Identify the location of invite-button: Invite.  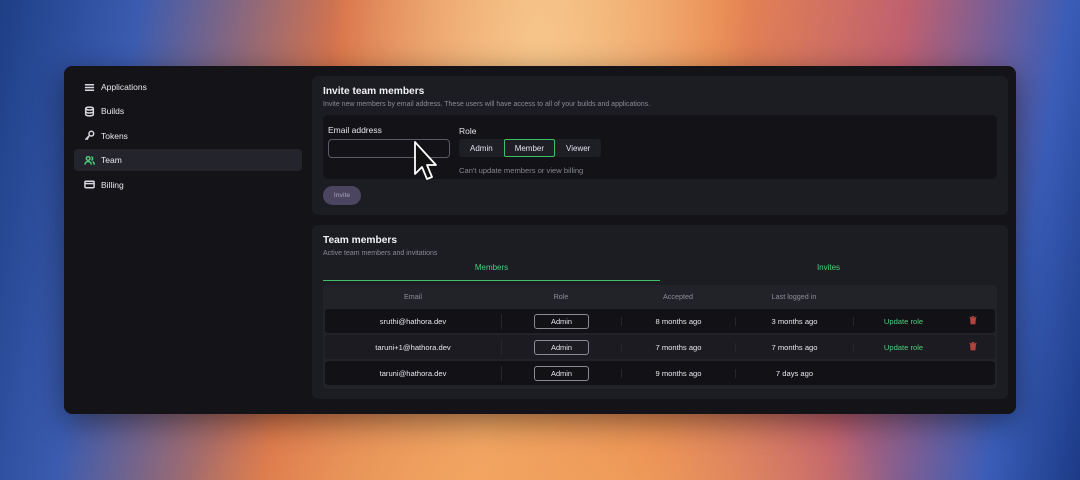
(342, 195).